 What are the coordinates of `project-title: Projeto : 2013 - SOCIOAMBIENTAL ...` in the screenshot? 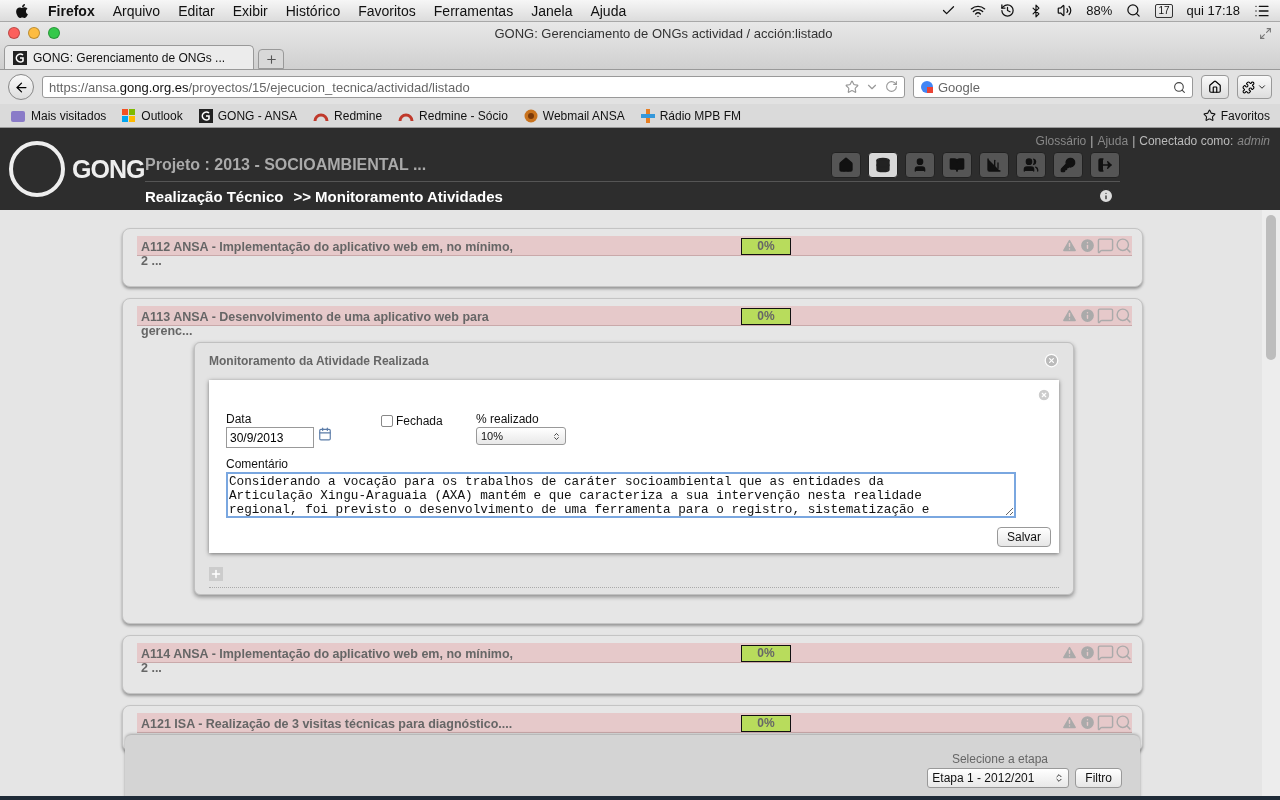 It's located at (286, 164).